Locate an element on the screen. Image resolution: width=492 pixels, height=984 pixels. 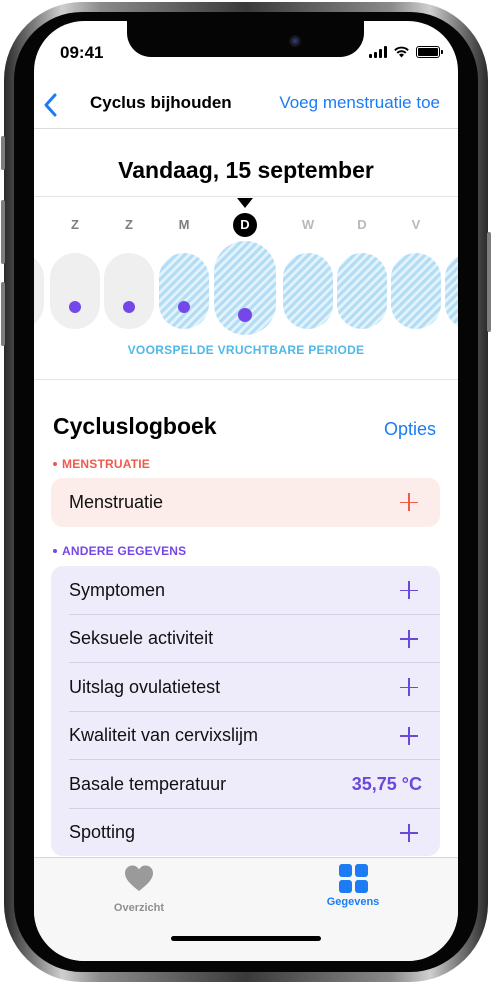
row-label: Symptomen is located at coordinates (117, 589).